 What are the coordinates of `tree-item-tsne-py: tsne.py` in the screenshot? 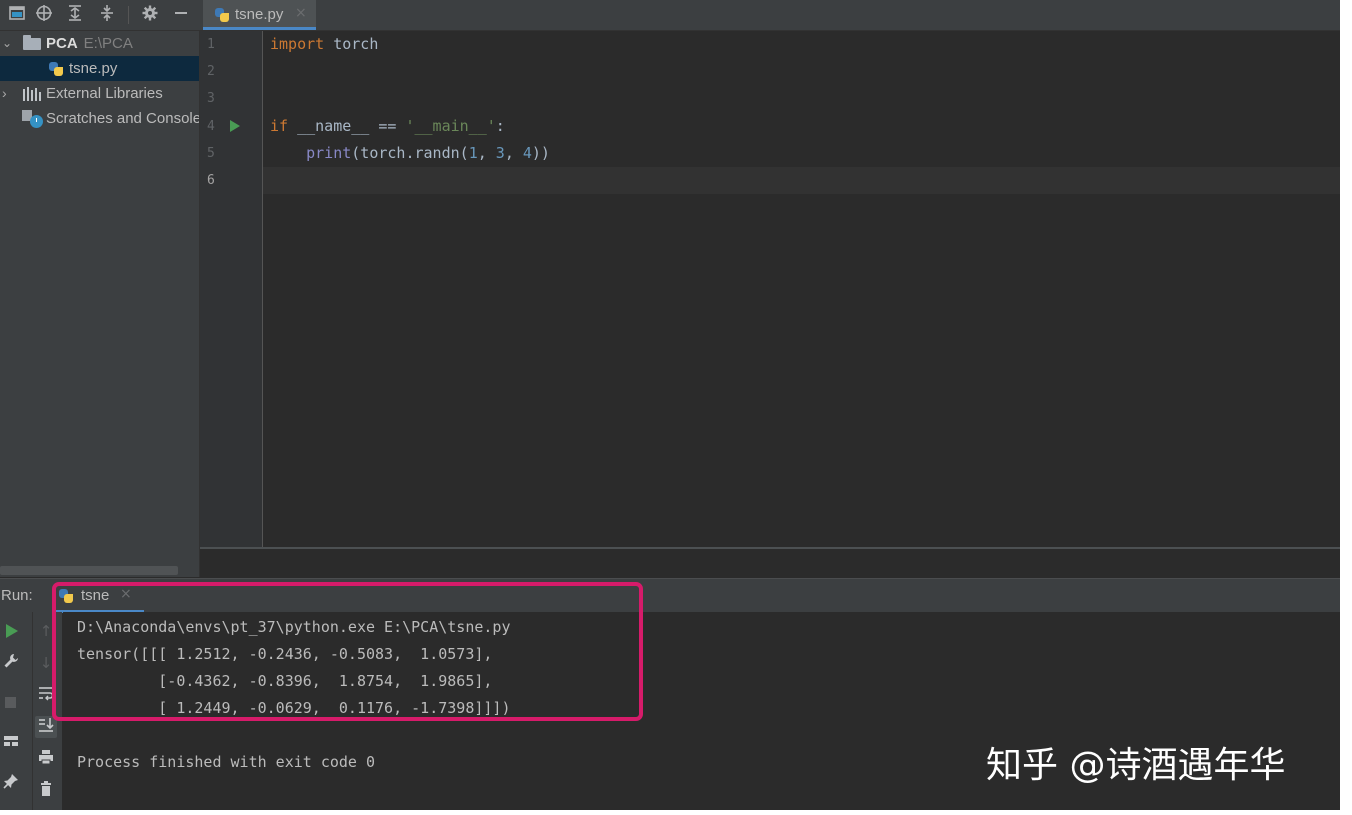 It's located at (99, 68).